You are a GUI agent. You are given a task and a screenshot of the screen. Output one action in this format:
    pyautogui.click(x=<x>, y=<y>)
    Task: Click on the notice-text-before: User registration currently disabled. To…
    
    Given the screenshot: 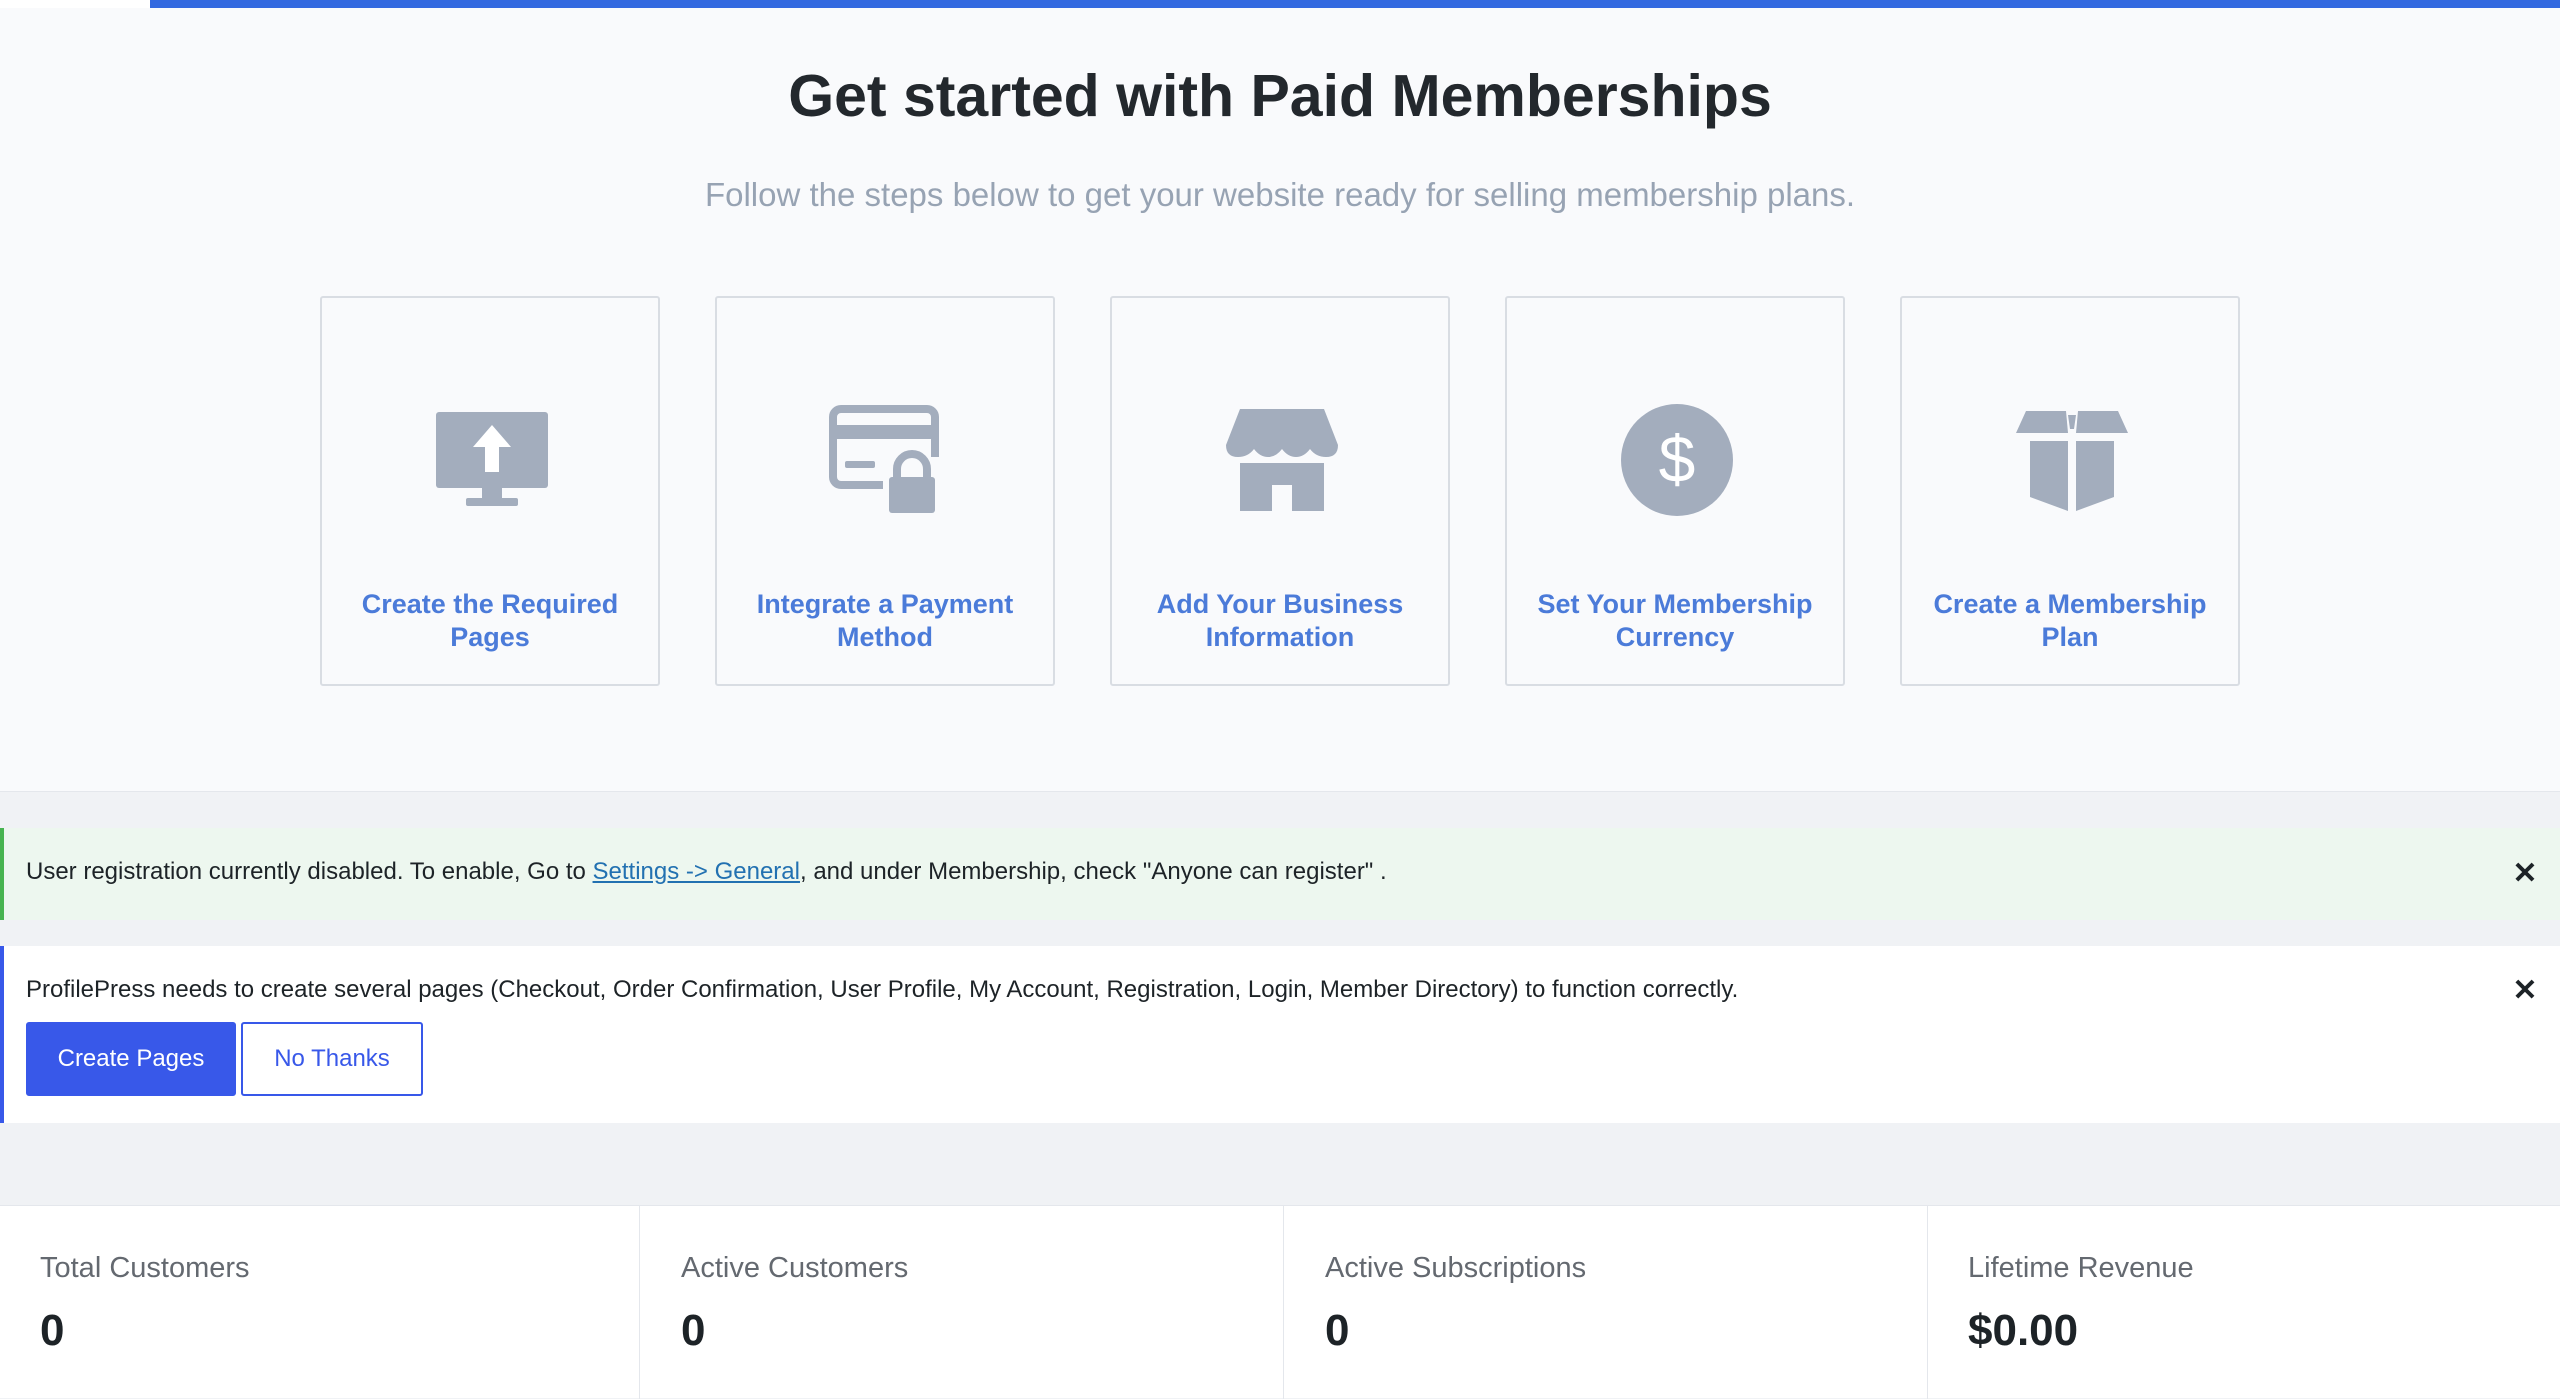 What is the action you would take?
    pyautogui.click(x=309, y=871)
    